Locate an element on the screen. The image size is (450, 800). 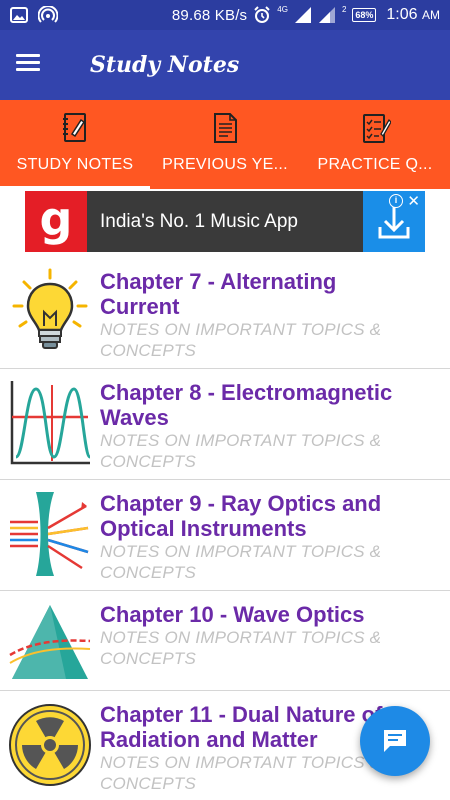
document-icon is located at coordinates (225, 128).